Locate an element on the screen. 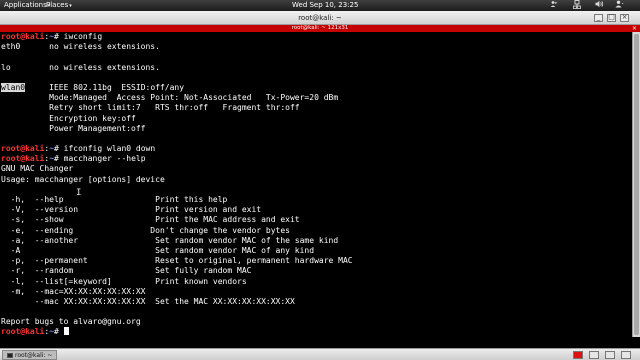  mouse-text-cursor-icon: I is located at coordinates (79, 193).